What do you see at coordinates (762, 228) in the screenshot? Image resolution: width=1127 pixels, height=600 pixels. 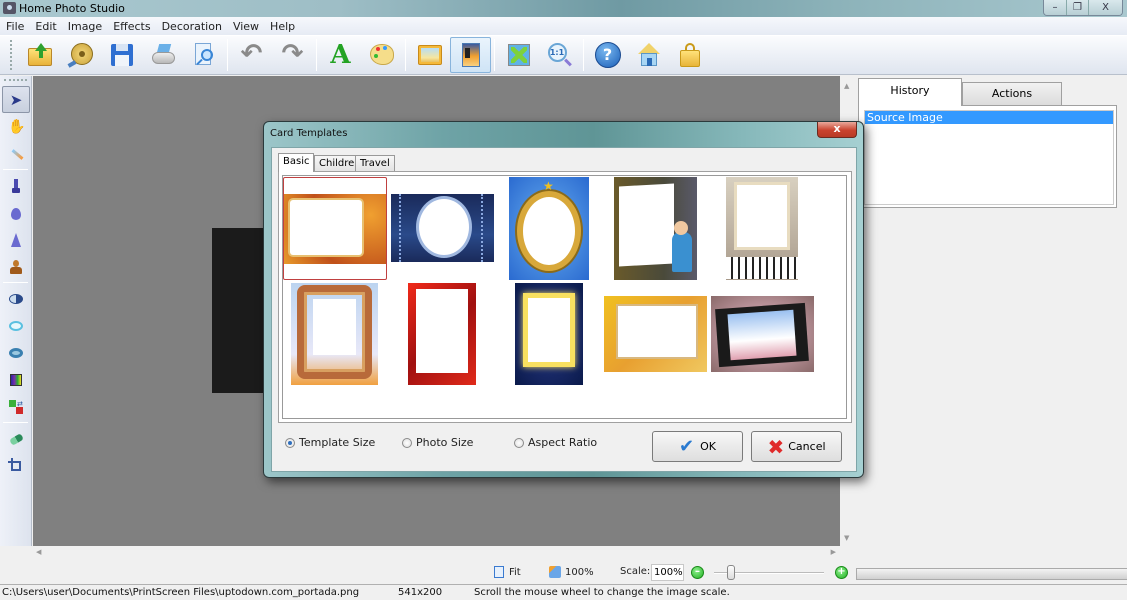 I see `template-piano-vintage-frame` at bounding box center [762, 228].